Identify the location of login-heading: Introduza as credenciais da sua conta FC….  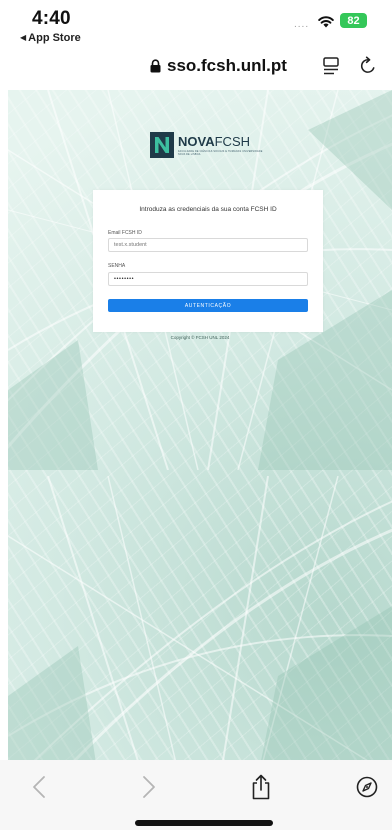
(208, 209).